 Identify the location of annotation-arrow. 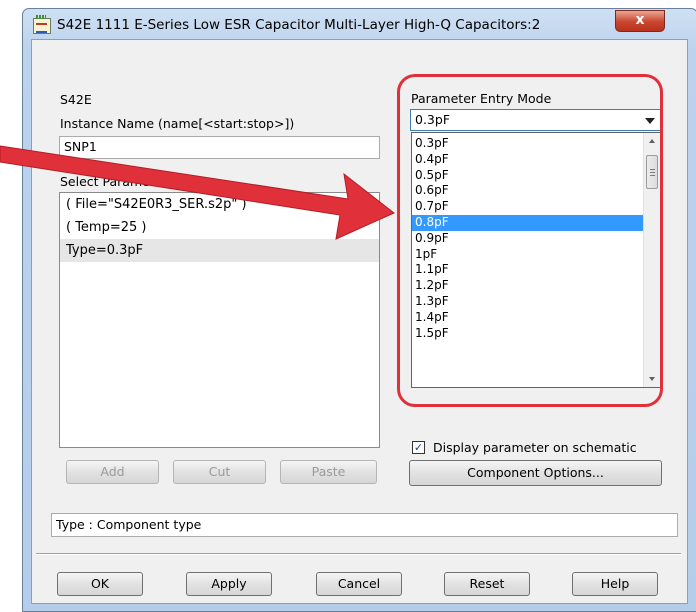
(197, 192).